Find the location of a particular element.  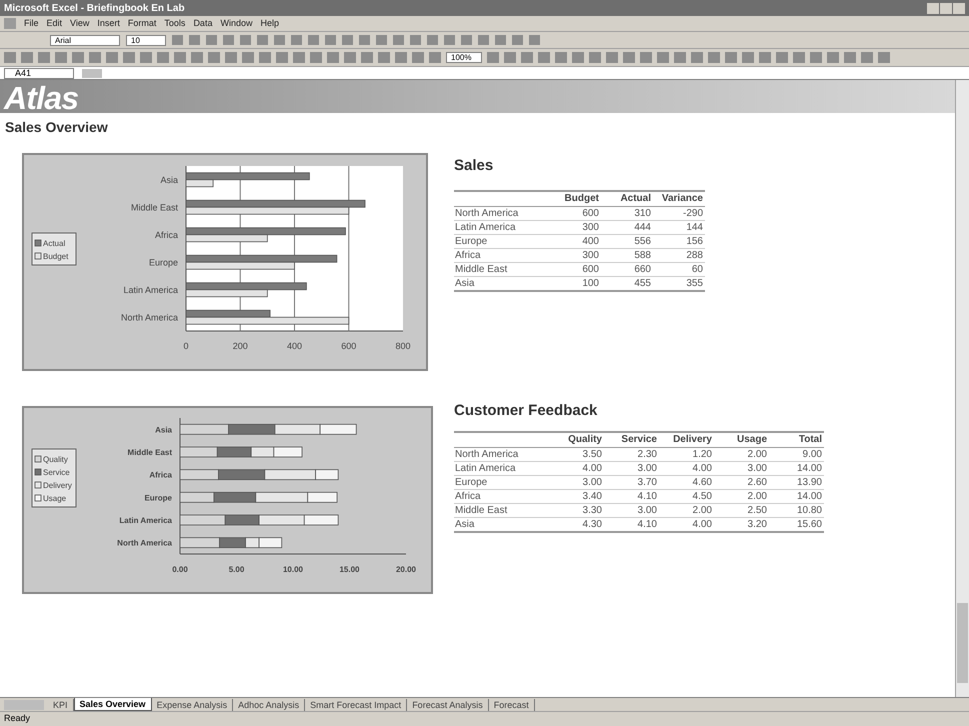

menu-item: Help is located at coordinates (269, 23).